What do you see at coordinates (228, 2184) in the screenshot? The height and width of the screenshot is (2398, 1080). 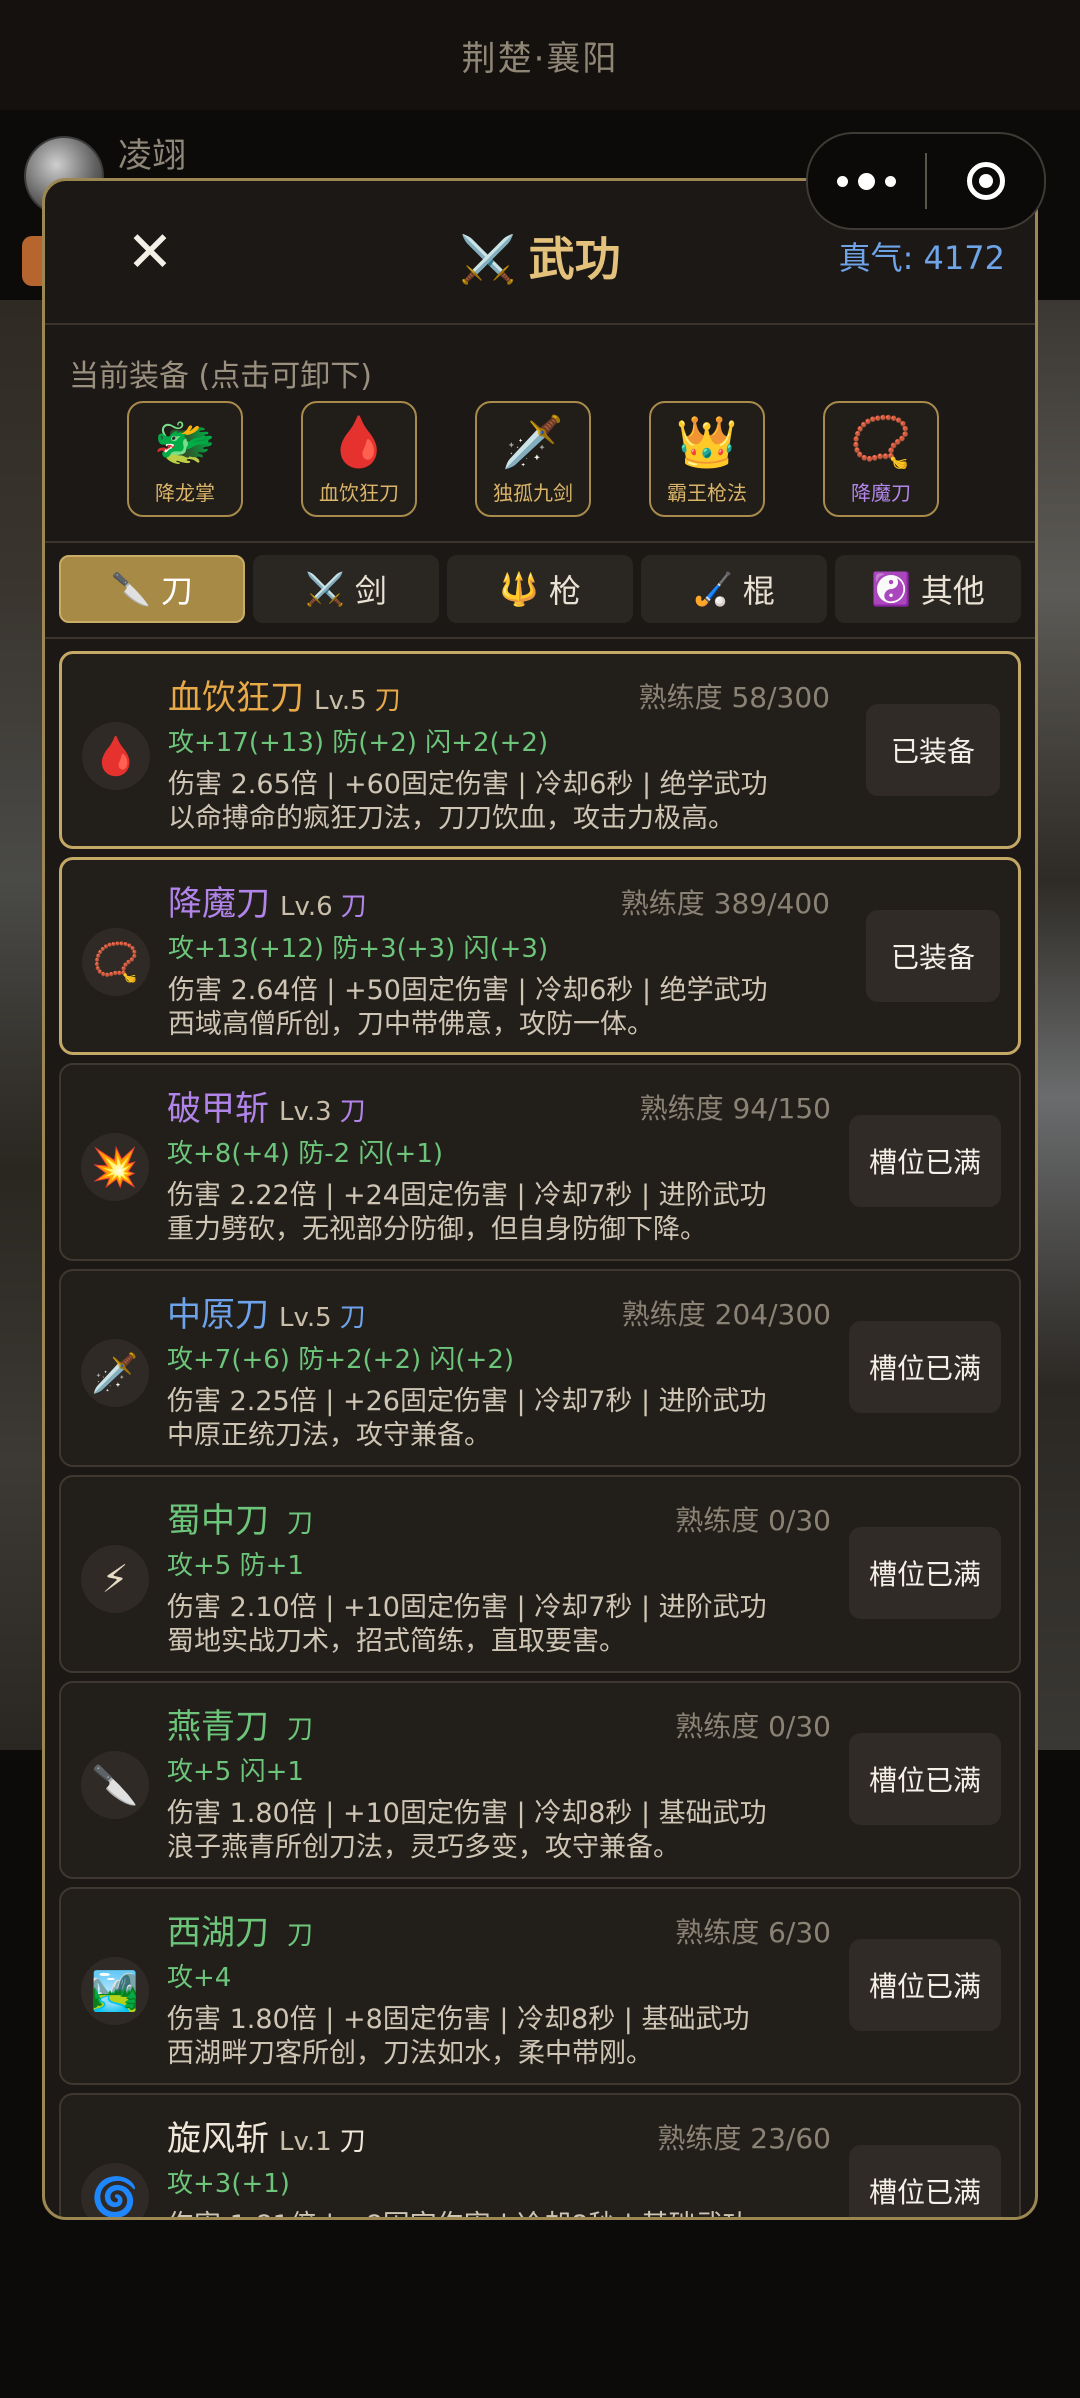 I see `skill-stats: 攻+3(+1)` at bounding box center [228, 2184].